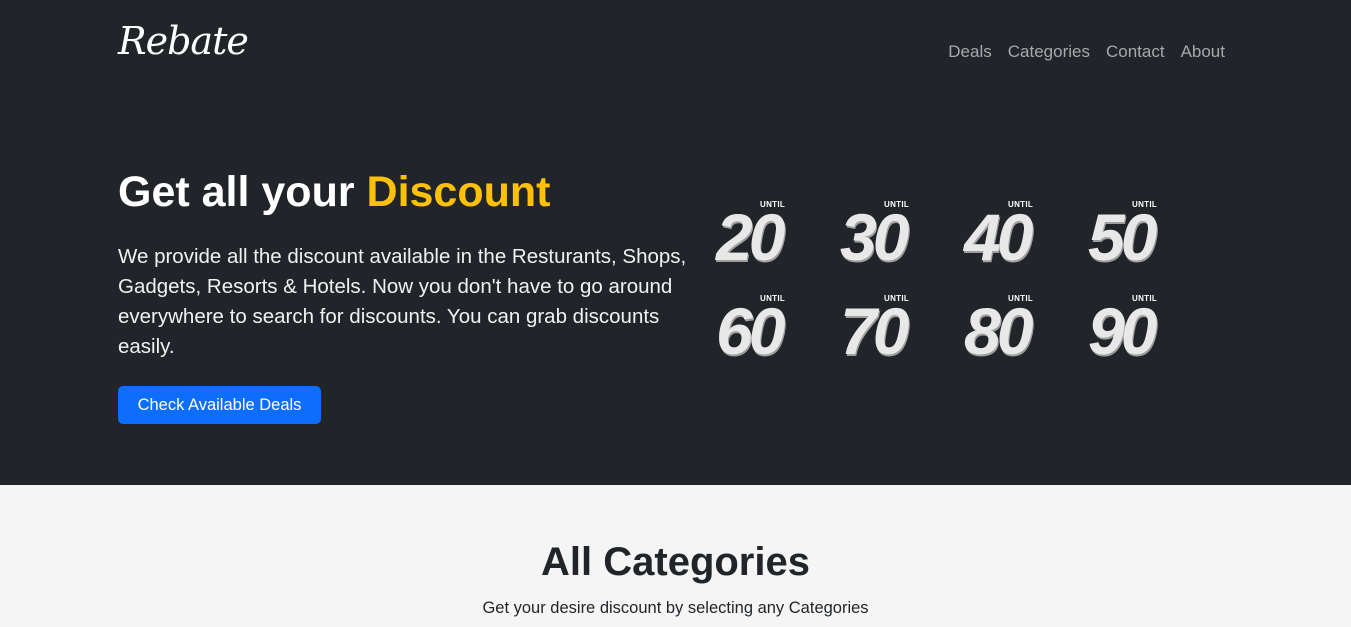 Image resolution: width=1351 pixels, height=627 pixels. I want to click on categories-title: All Categories, so click(675, 562).